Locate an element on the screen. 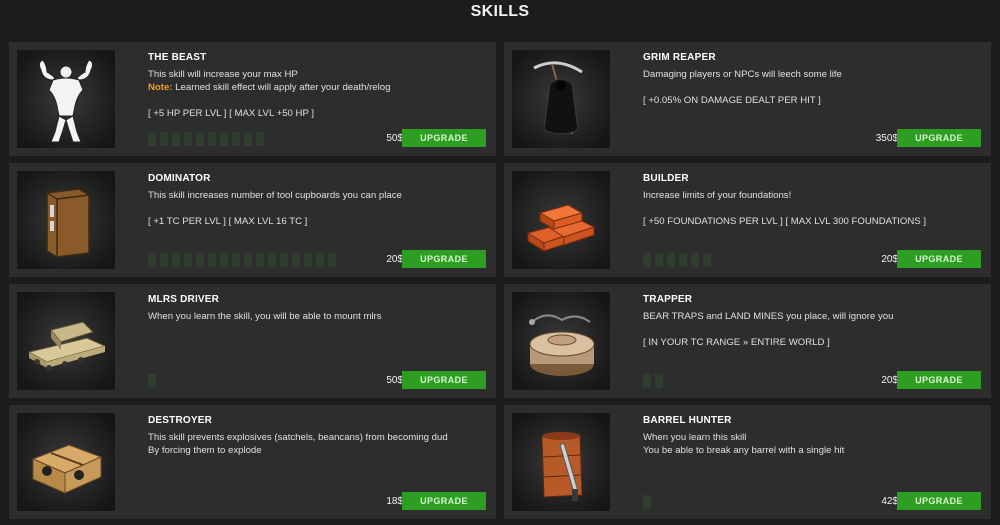 This screenshot has width=1000, height=525. description-line: When you learn this skill is located at coordinates (695, 437).